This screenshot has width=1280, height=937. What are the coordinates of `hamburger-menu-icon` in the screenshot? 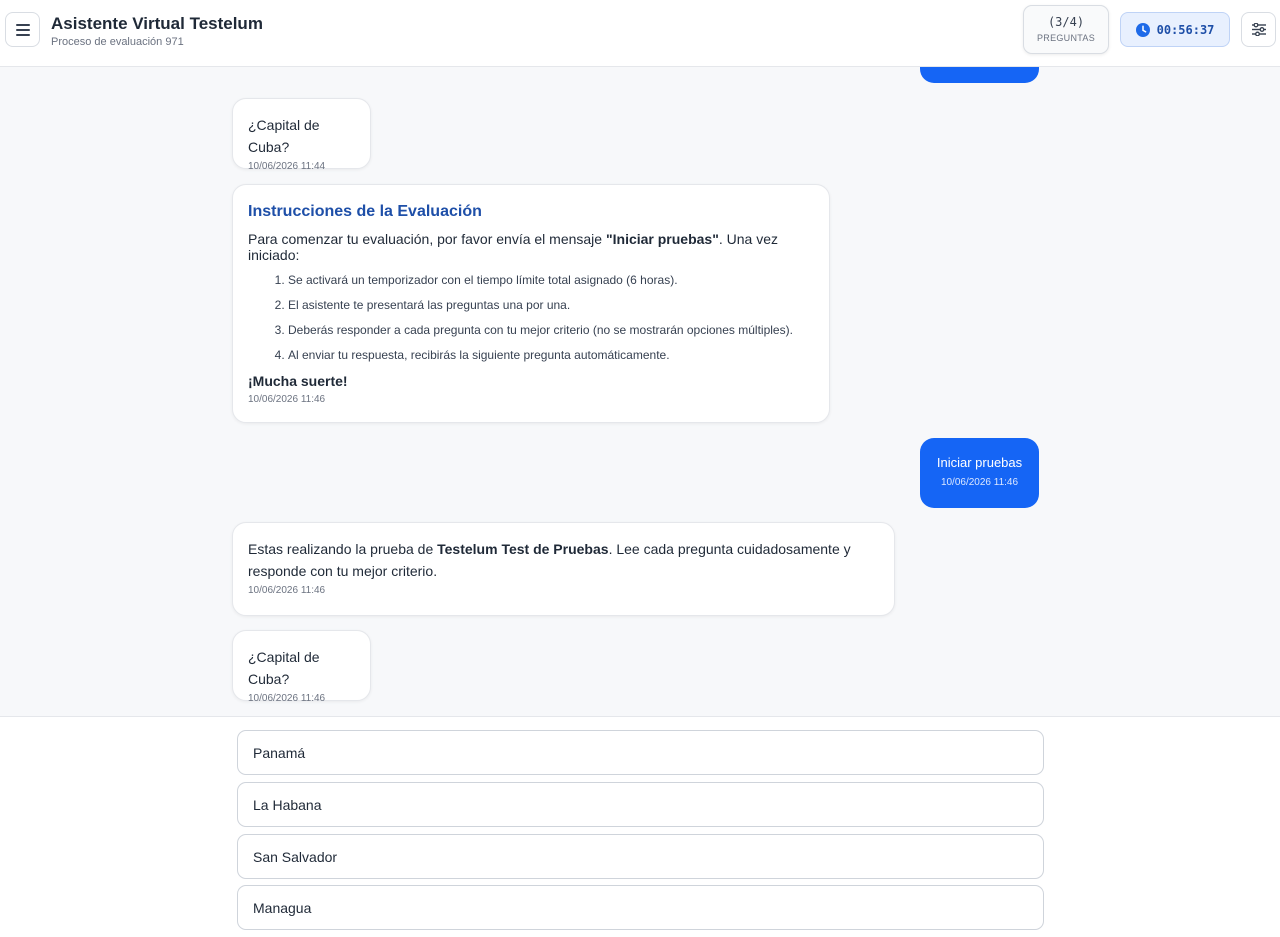 It's located at (22, 29).